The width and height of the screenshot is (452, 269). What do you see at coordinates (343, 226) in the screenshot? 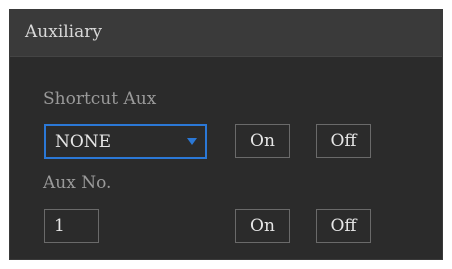
I see `aux-no-off-button: Off` at bounding box center [343, 226].